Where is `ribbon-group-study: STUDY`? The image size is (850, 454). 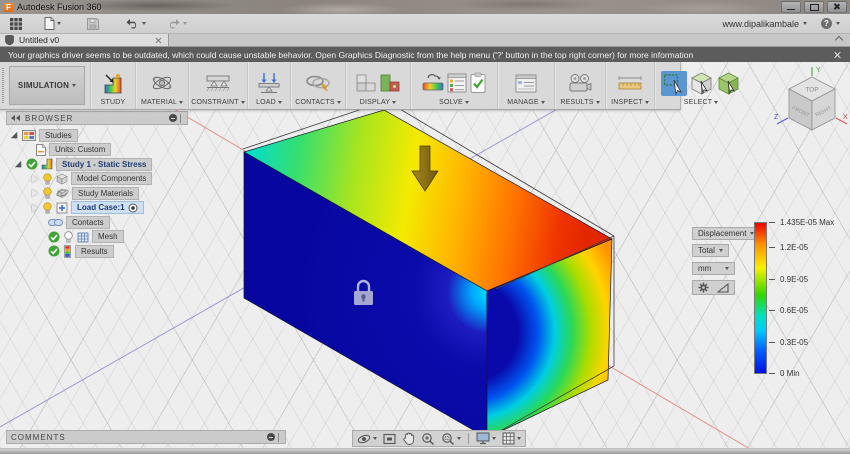 ribbon-group-study: STUDY is located at coordinates (112, 85).